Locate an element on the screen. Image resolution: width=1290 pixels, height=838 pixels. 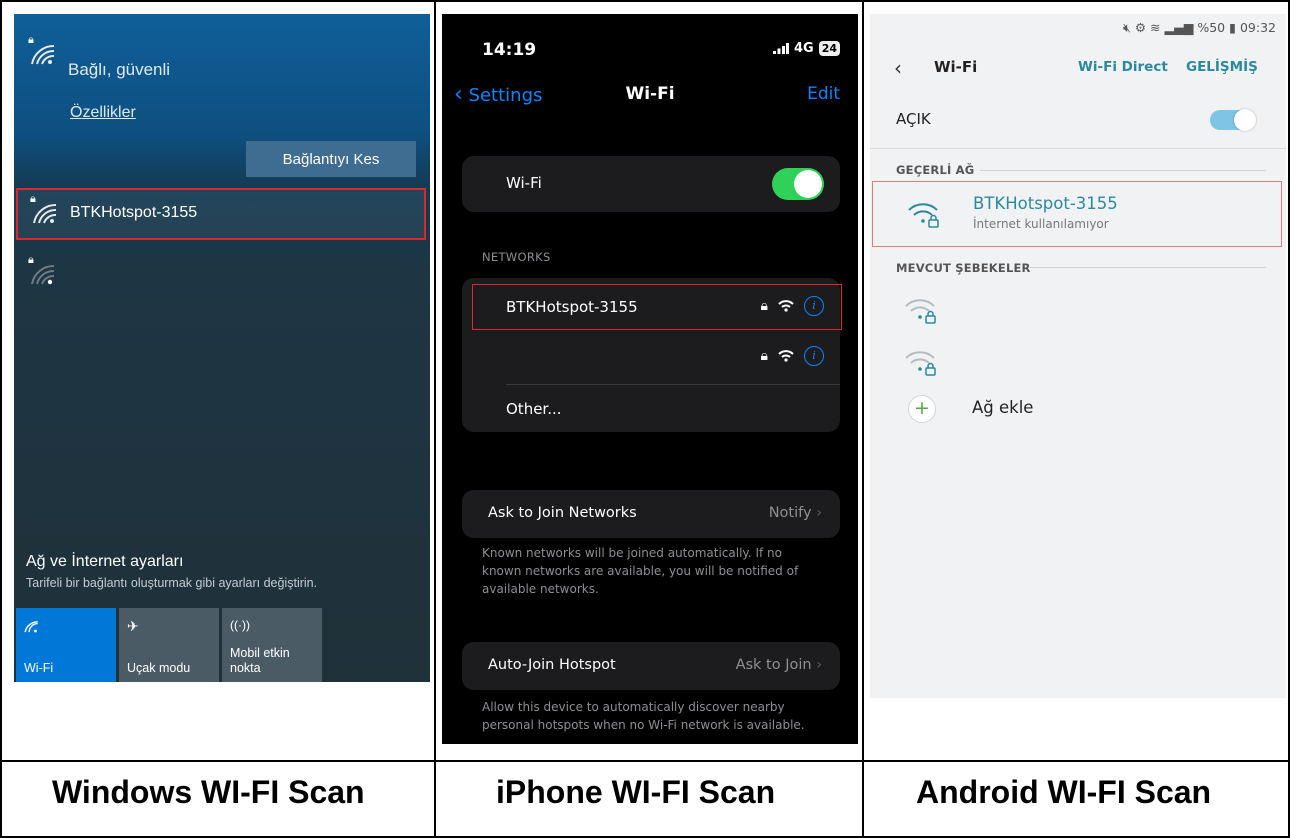
quick-action-label: Mobil etkin nokta is located at coordinates (260, 660).